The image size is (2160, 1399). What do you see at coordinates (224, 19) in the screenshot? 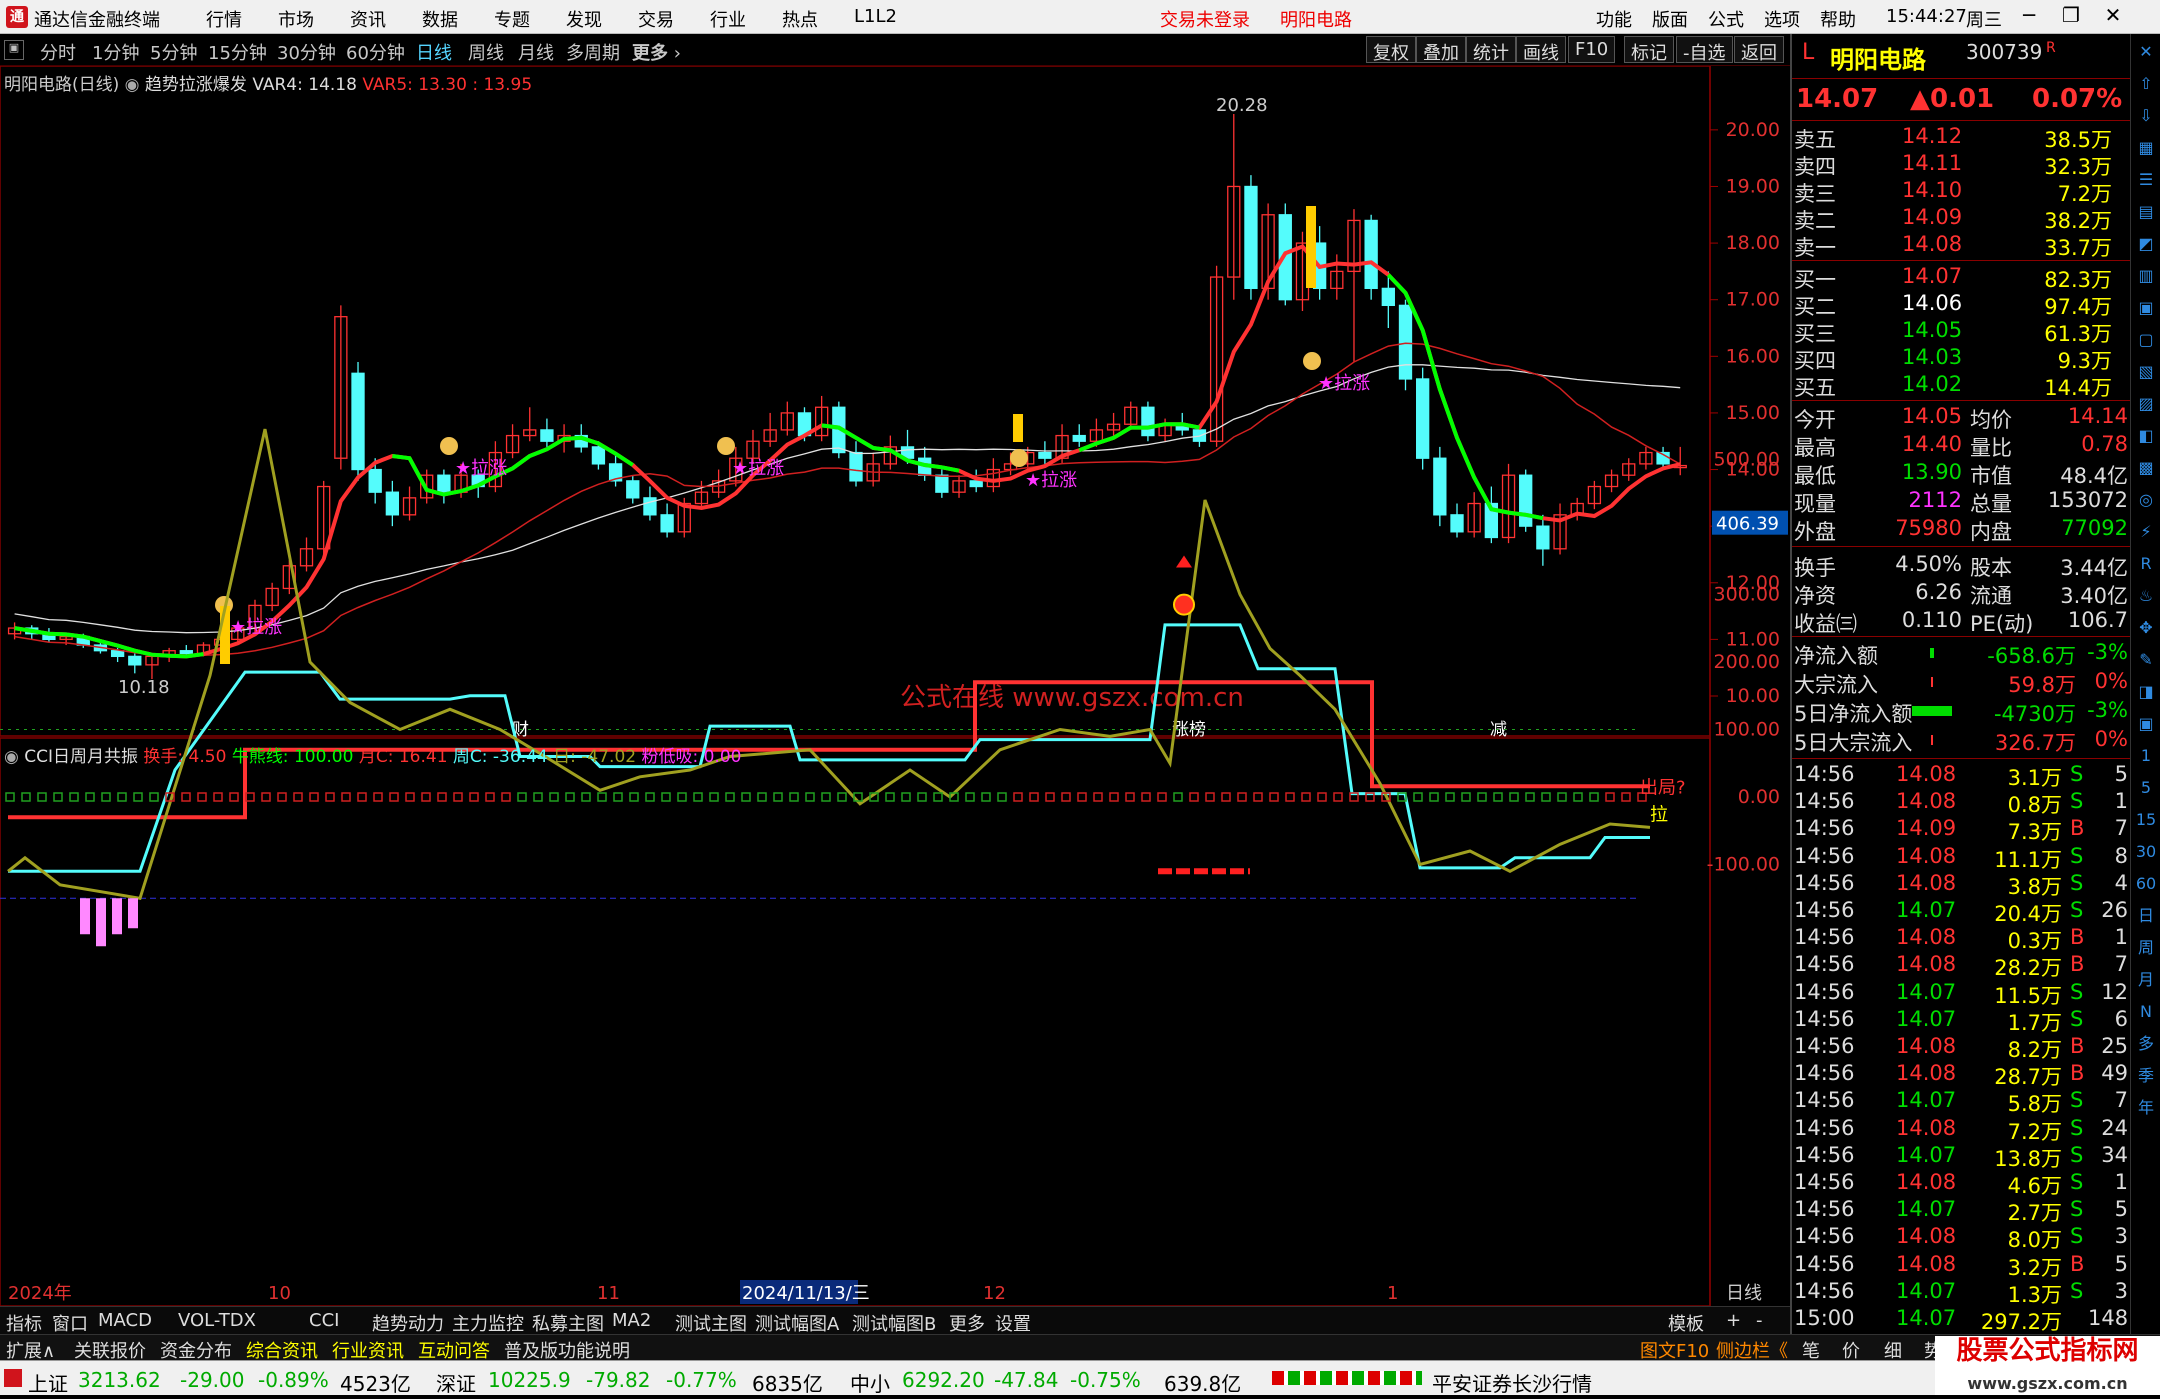
I see `menu-item: 行情` at bounding box center [224, 19].